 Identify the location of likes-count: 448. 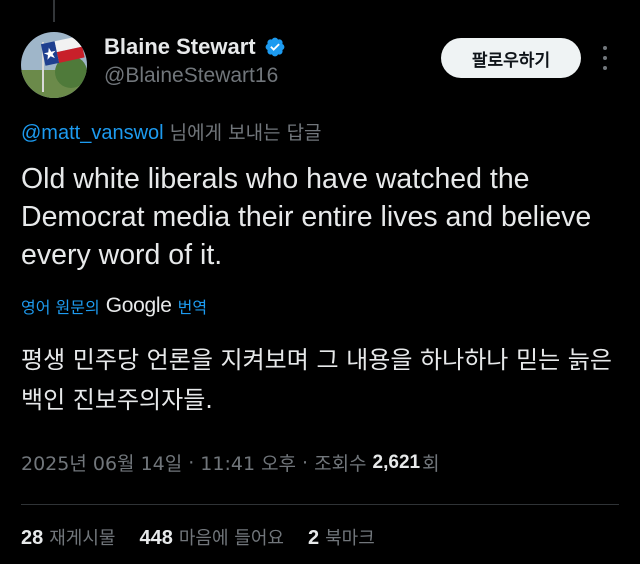
(156, 538).